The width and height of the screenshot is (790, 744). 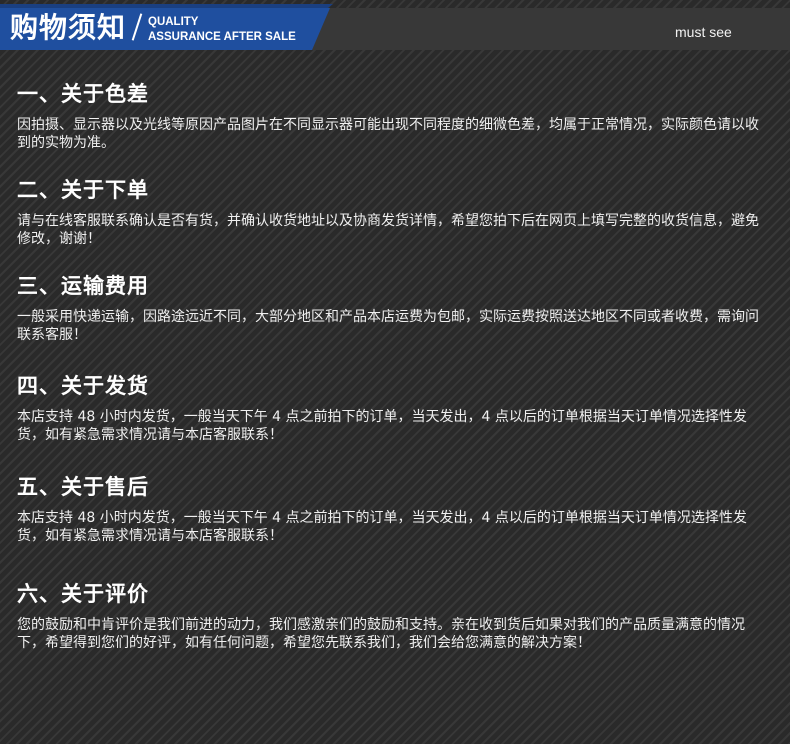 I want to click on section-heading: 三、运输费用, so click(x=83, y=286).